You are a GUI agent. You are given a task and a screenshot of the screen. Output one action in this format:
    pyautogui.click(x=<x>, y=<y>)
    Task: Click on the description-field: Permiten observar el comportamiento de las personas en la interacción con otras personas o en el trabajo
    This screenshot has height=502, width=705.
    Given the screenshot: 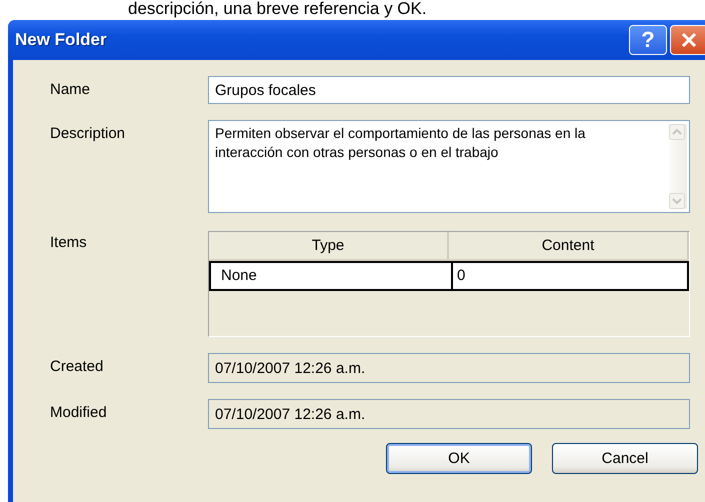 What is the action you would take?
    pyautogui.click(x=449, y=166)
    